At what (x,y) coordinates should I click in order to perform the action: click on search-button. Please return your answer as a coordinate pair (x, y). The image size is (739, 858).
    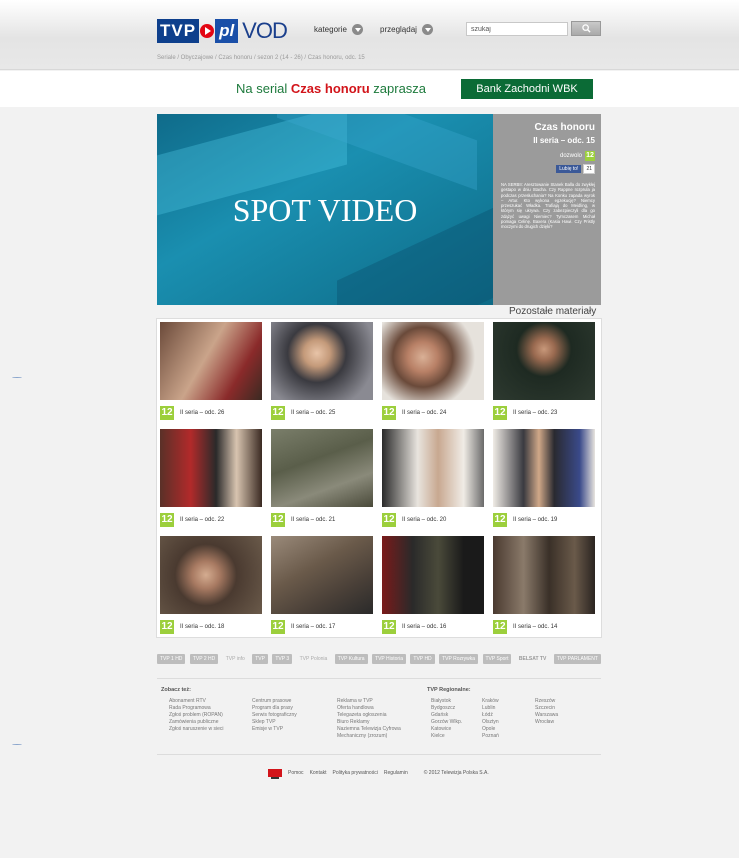
    Looking at the image, I should click on (586, 28).